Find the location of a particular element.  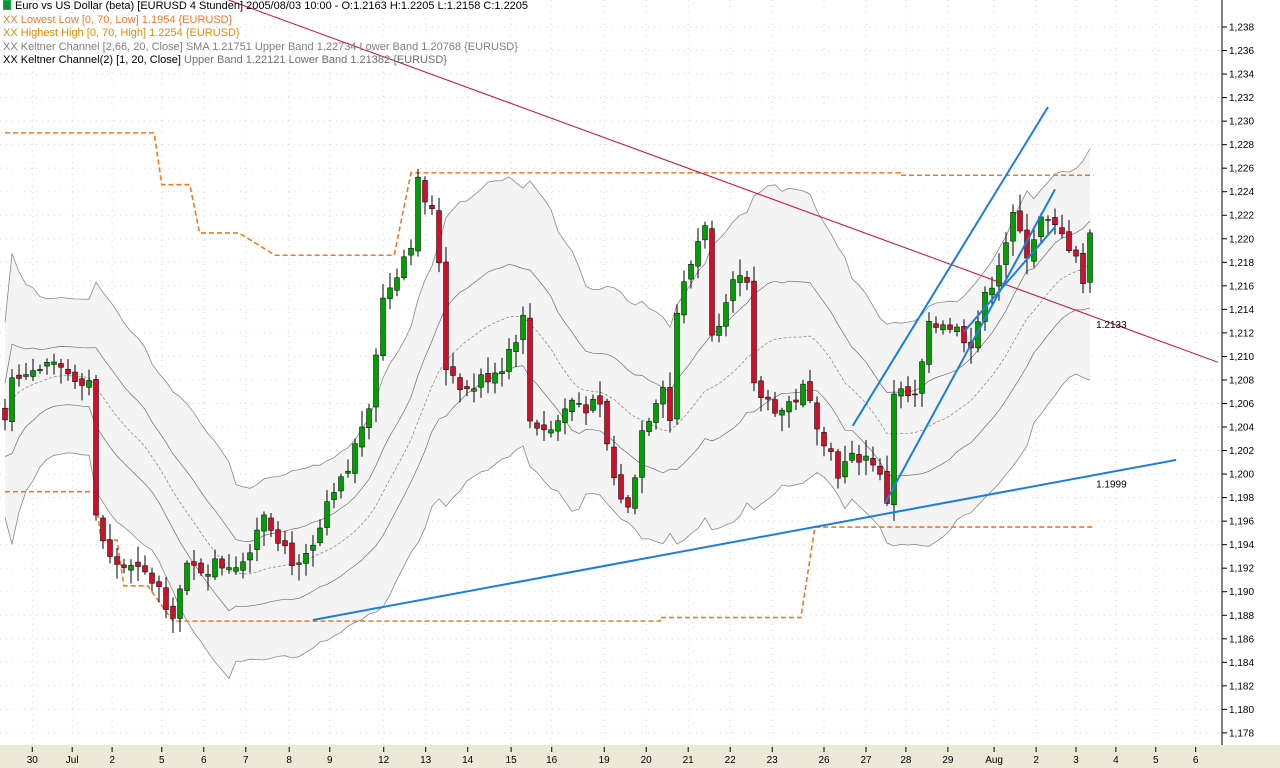

x-tick-label: 4 is located at coordinates (1116, 760).